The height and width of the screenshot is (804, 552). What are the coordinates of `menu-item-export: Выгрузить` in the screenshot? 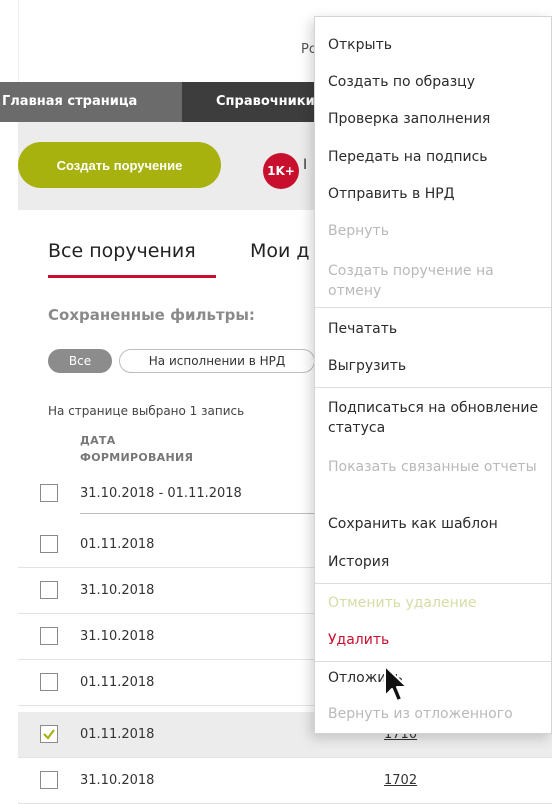 It's located at (436, 366).